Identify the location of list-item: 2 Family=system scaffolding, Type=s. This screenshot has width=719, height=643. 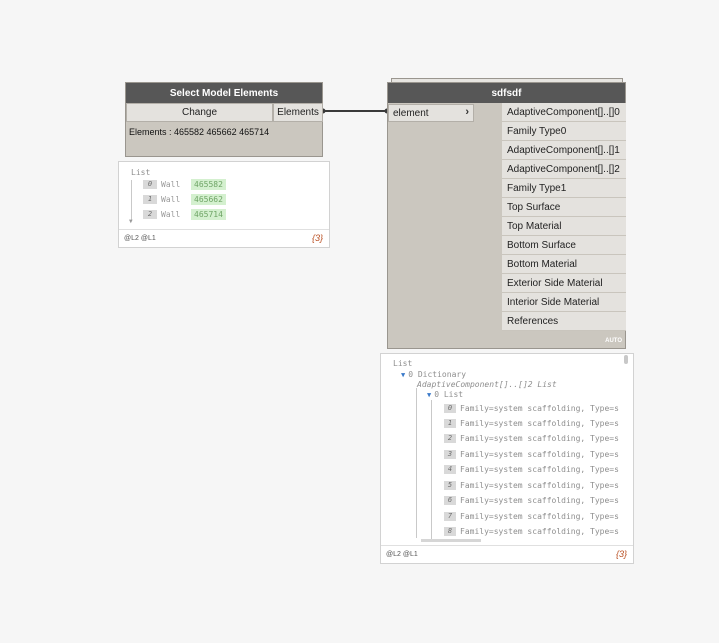
(531, 438).